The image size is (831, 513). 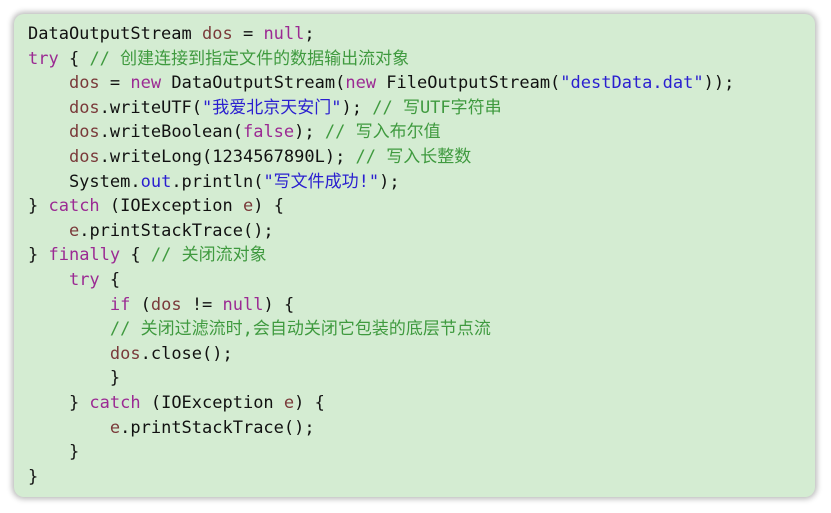 I want to click on code-line: dos.writeBoolean(false); // 写入布尔值, so click(x=421, y=132).